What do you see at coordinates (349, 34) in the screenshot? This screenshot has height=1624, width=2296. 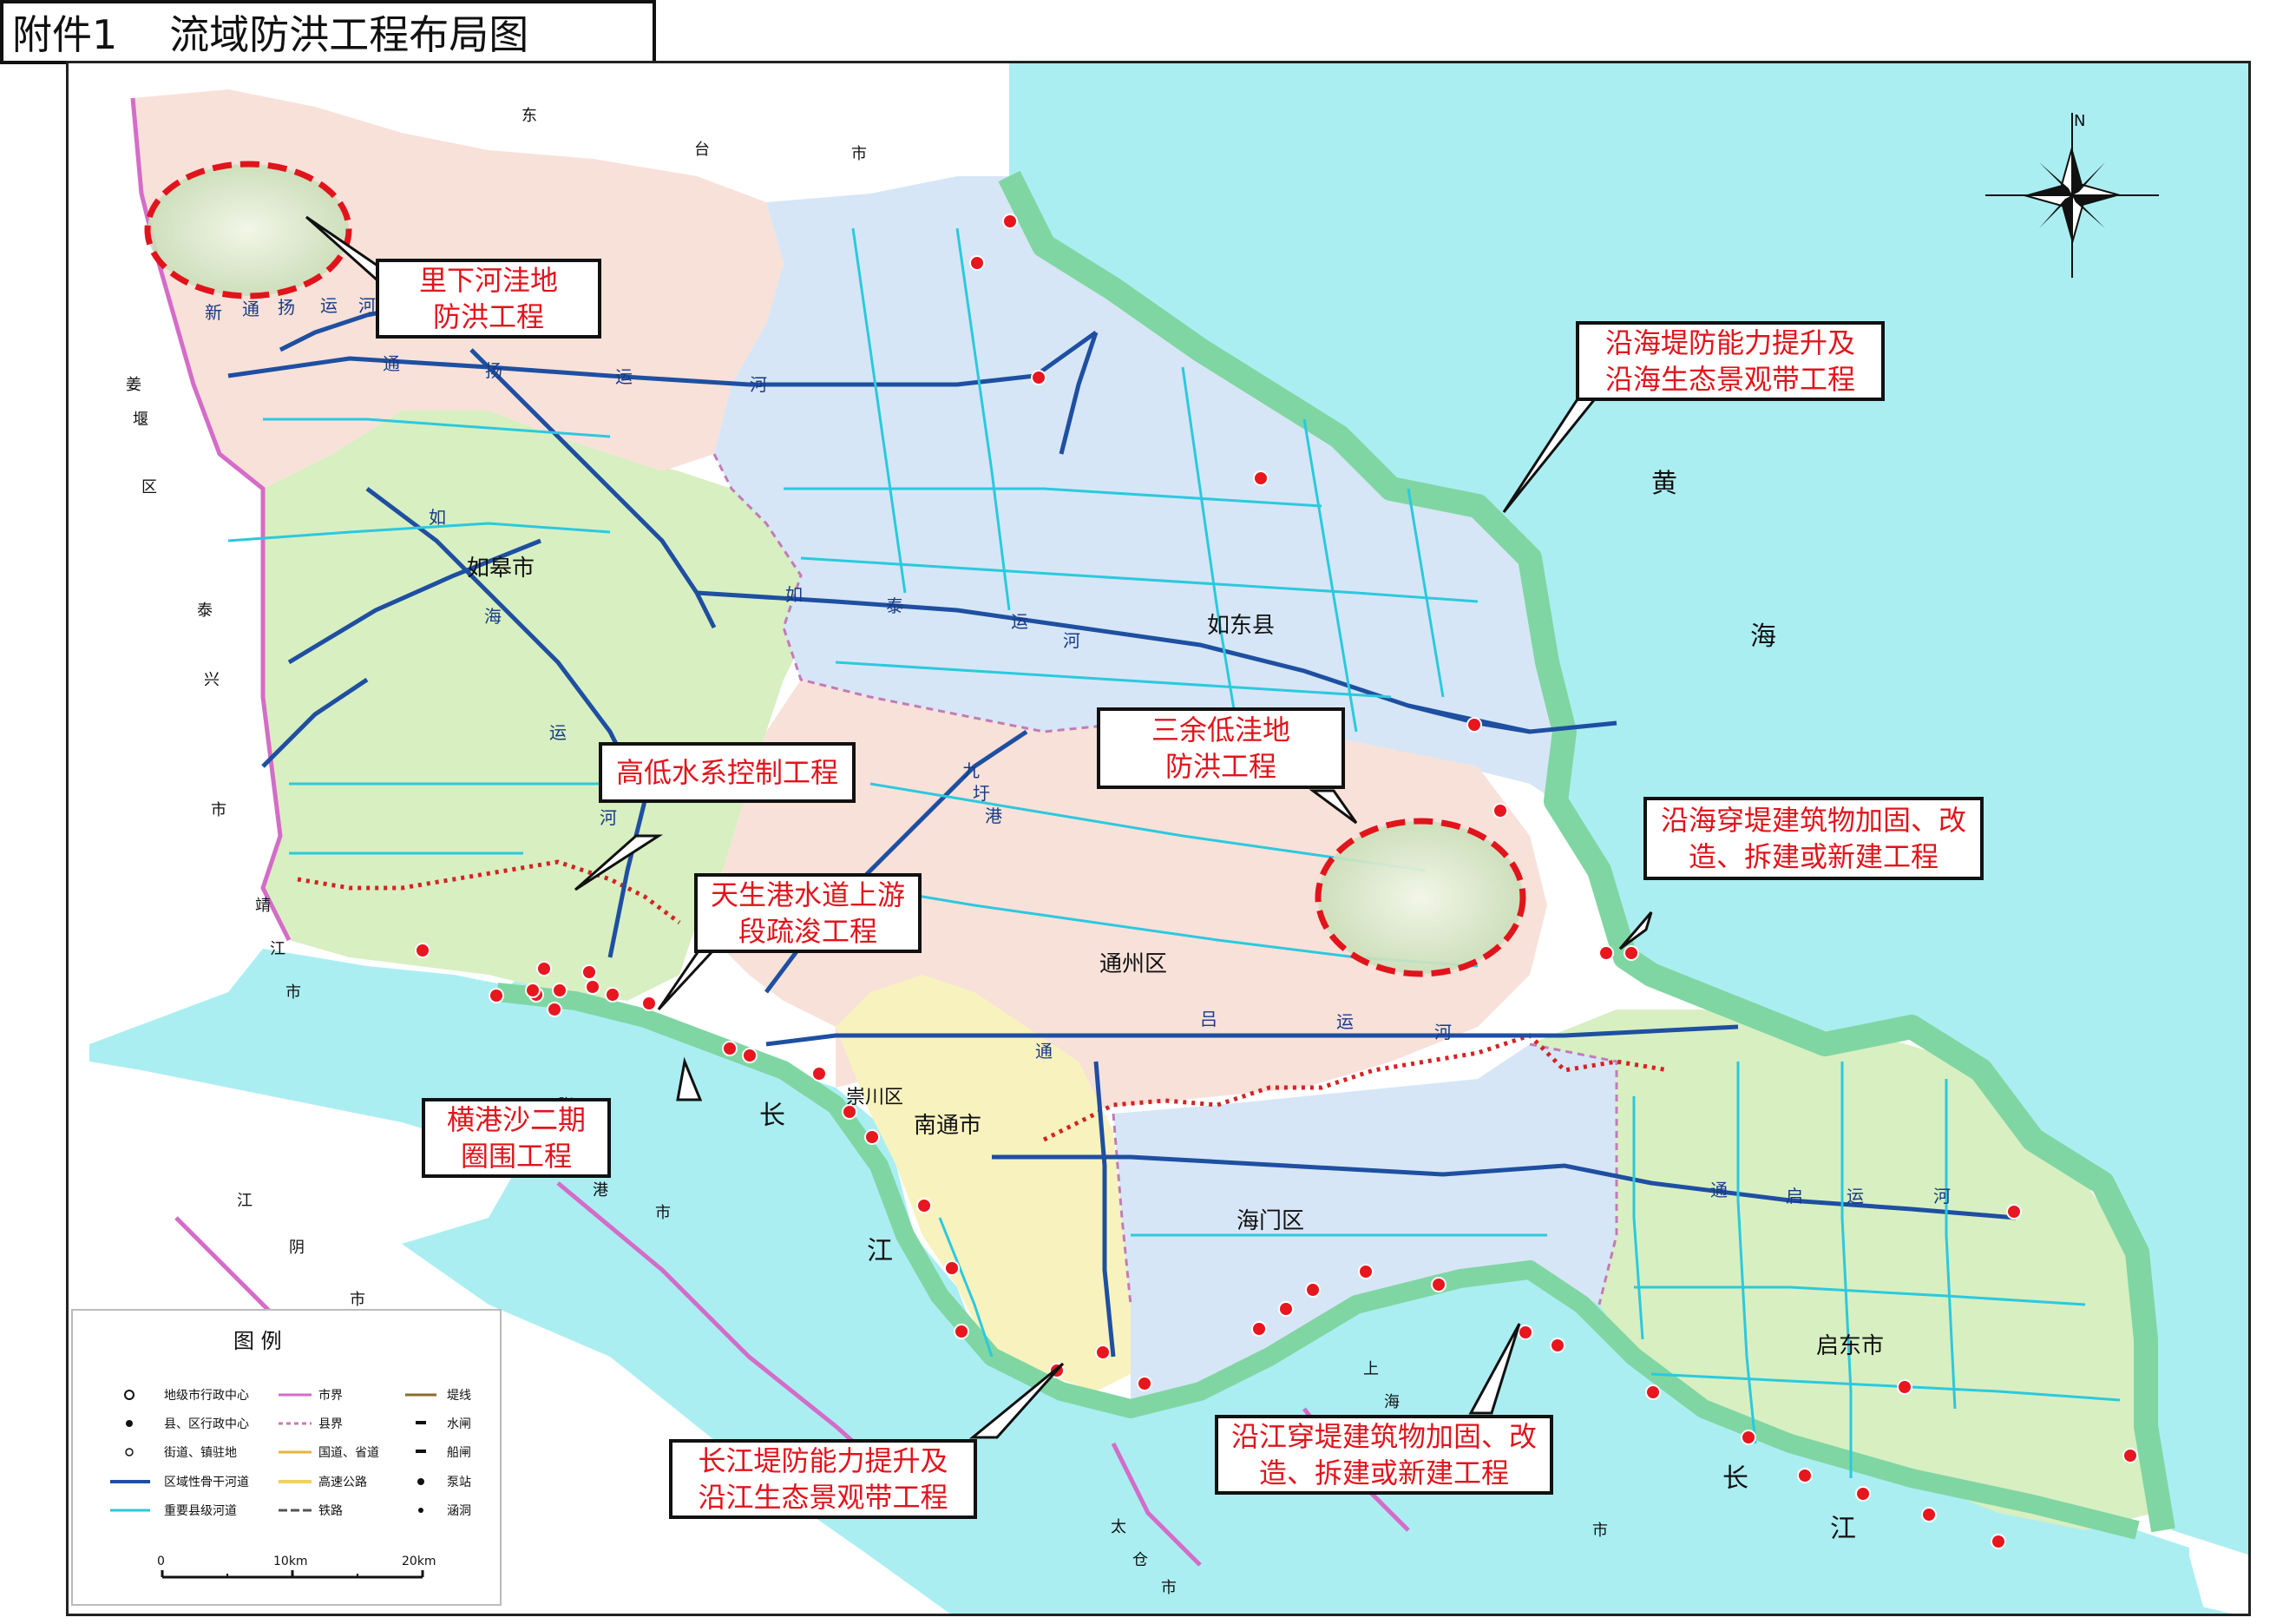 I see `map-title: 流域防洪工程布局图` at bounding box center [349, 34].